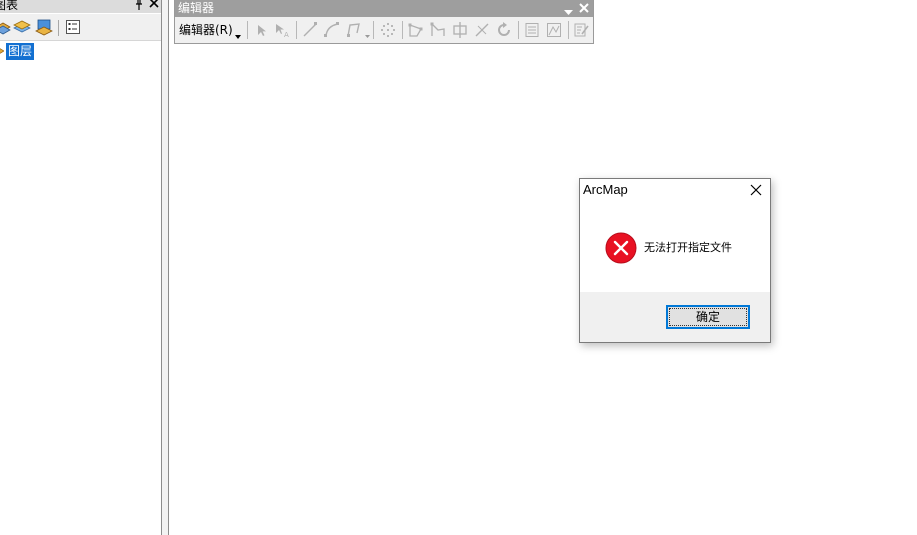  What do you see at coordinates (165, 267) in the screenshot?
I see `panel-splitter` at bounding box center [165, 267].